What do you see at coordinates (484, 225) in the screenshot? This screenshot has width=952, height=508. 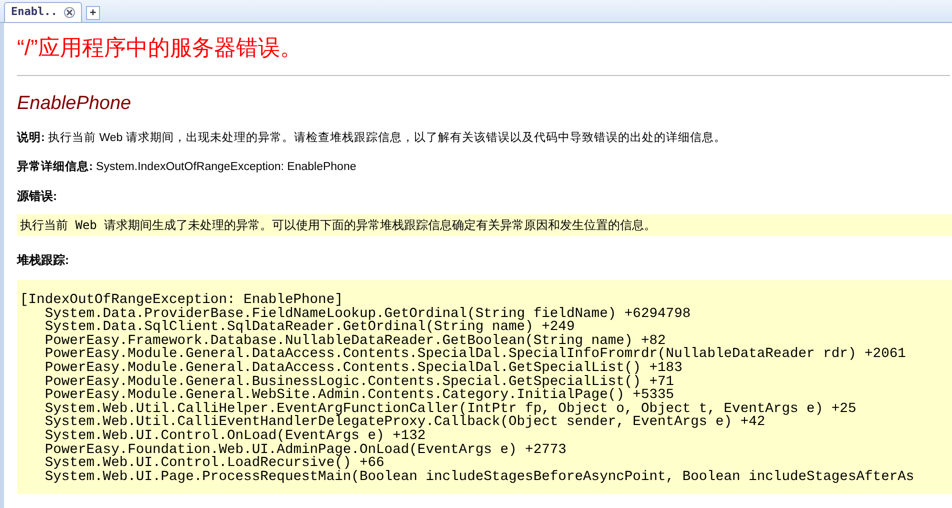 I see `source-error-text: 执行当前 Web 请求期间生成了未处理的异常。可以使用下面的异常堆栈跟踪信息确定有关异常原因和发生位置的信息。` at bounding box center [484, 225].